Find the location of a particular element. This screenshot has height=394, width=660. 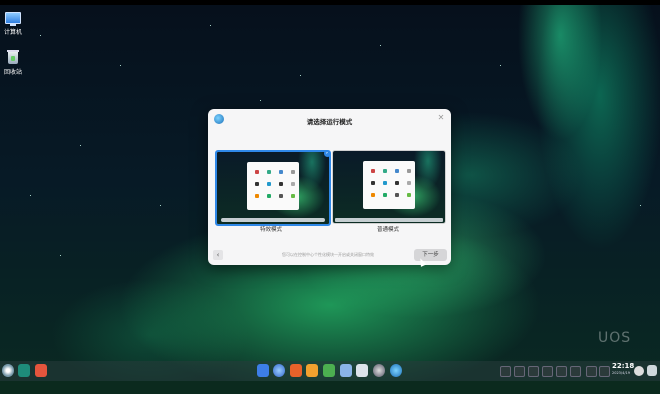

keyboard-icon is located at coordinates (505, 371).